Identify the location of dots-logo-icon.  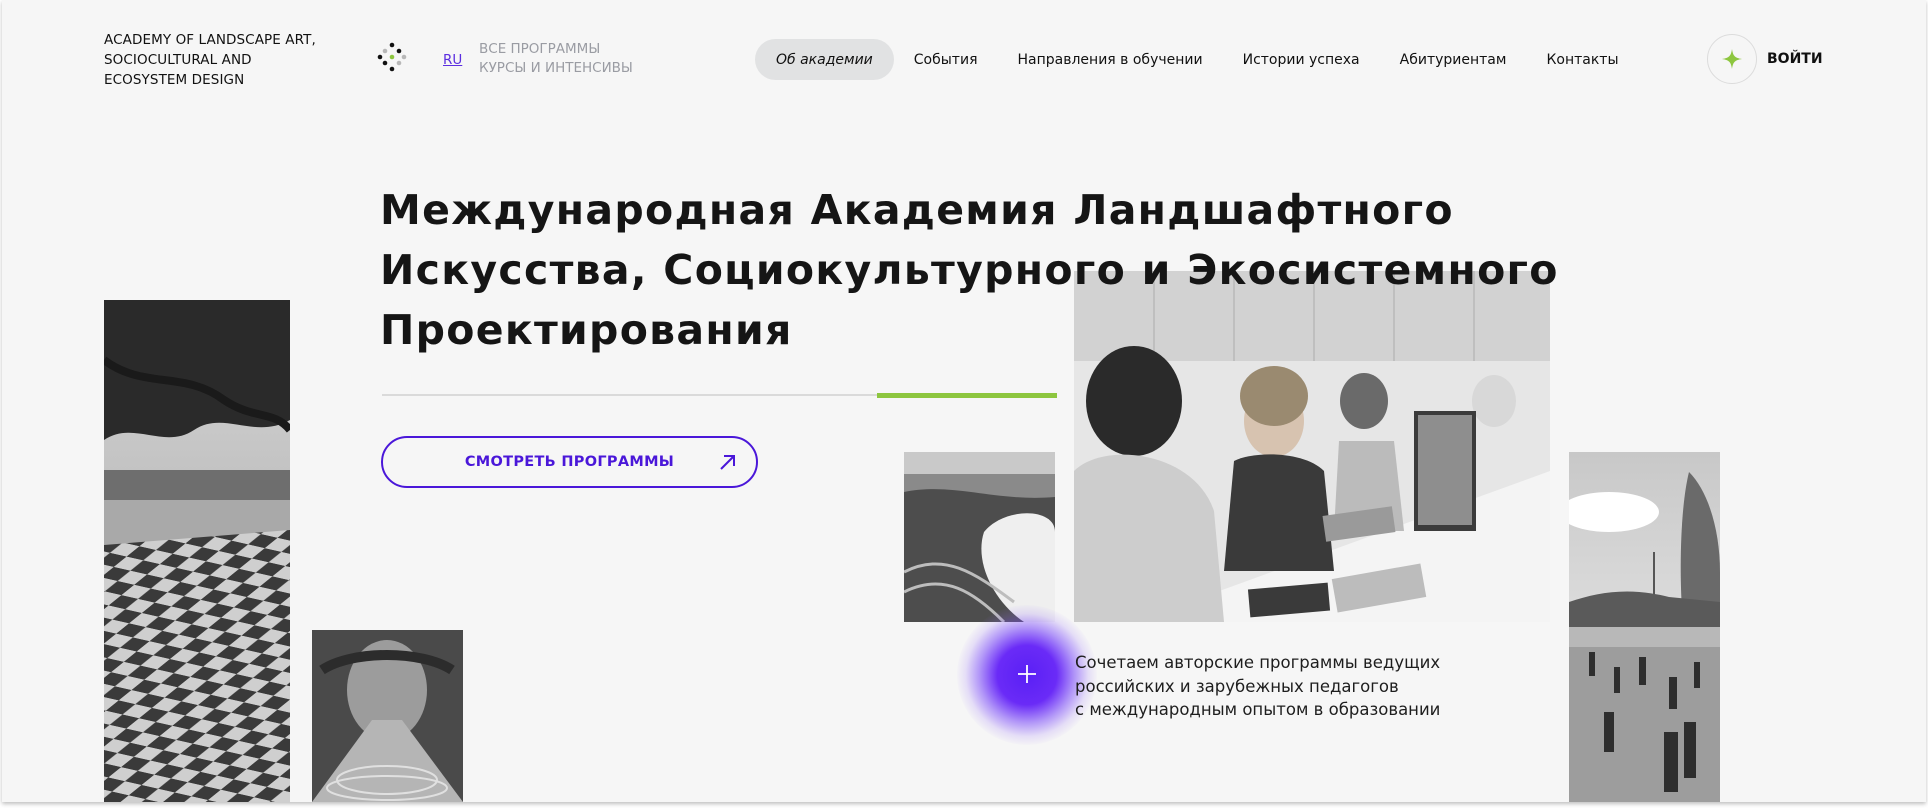
(392, 57).